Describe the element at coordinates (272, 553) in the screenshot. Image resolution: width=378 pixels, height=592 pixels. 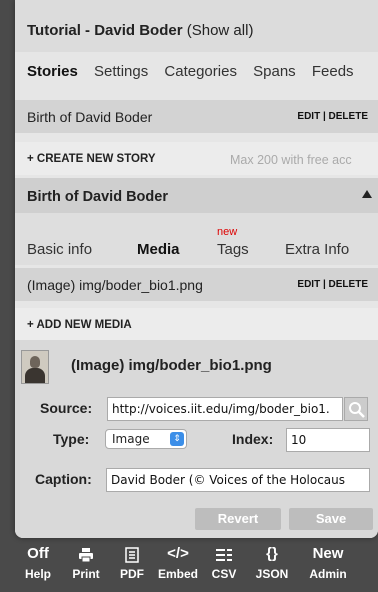
I see `json-braces-icon: {}` at that location.